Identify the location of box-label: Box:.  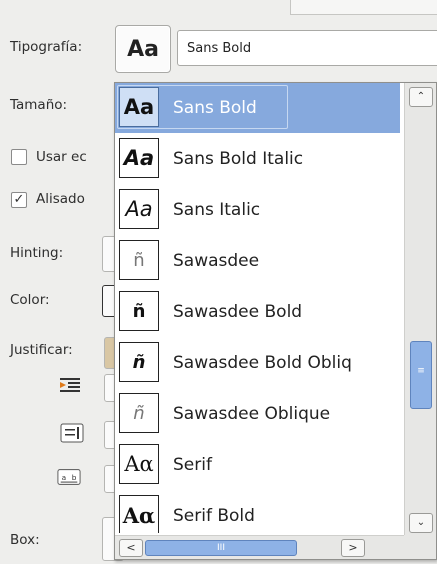
(25, 540).